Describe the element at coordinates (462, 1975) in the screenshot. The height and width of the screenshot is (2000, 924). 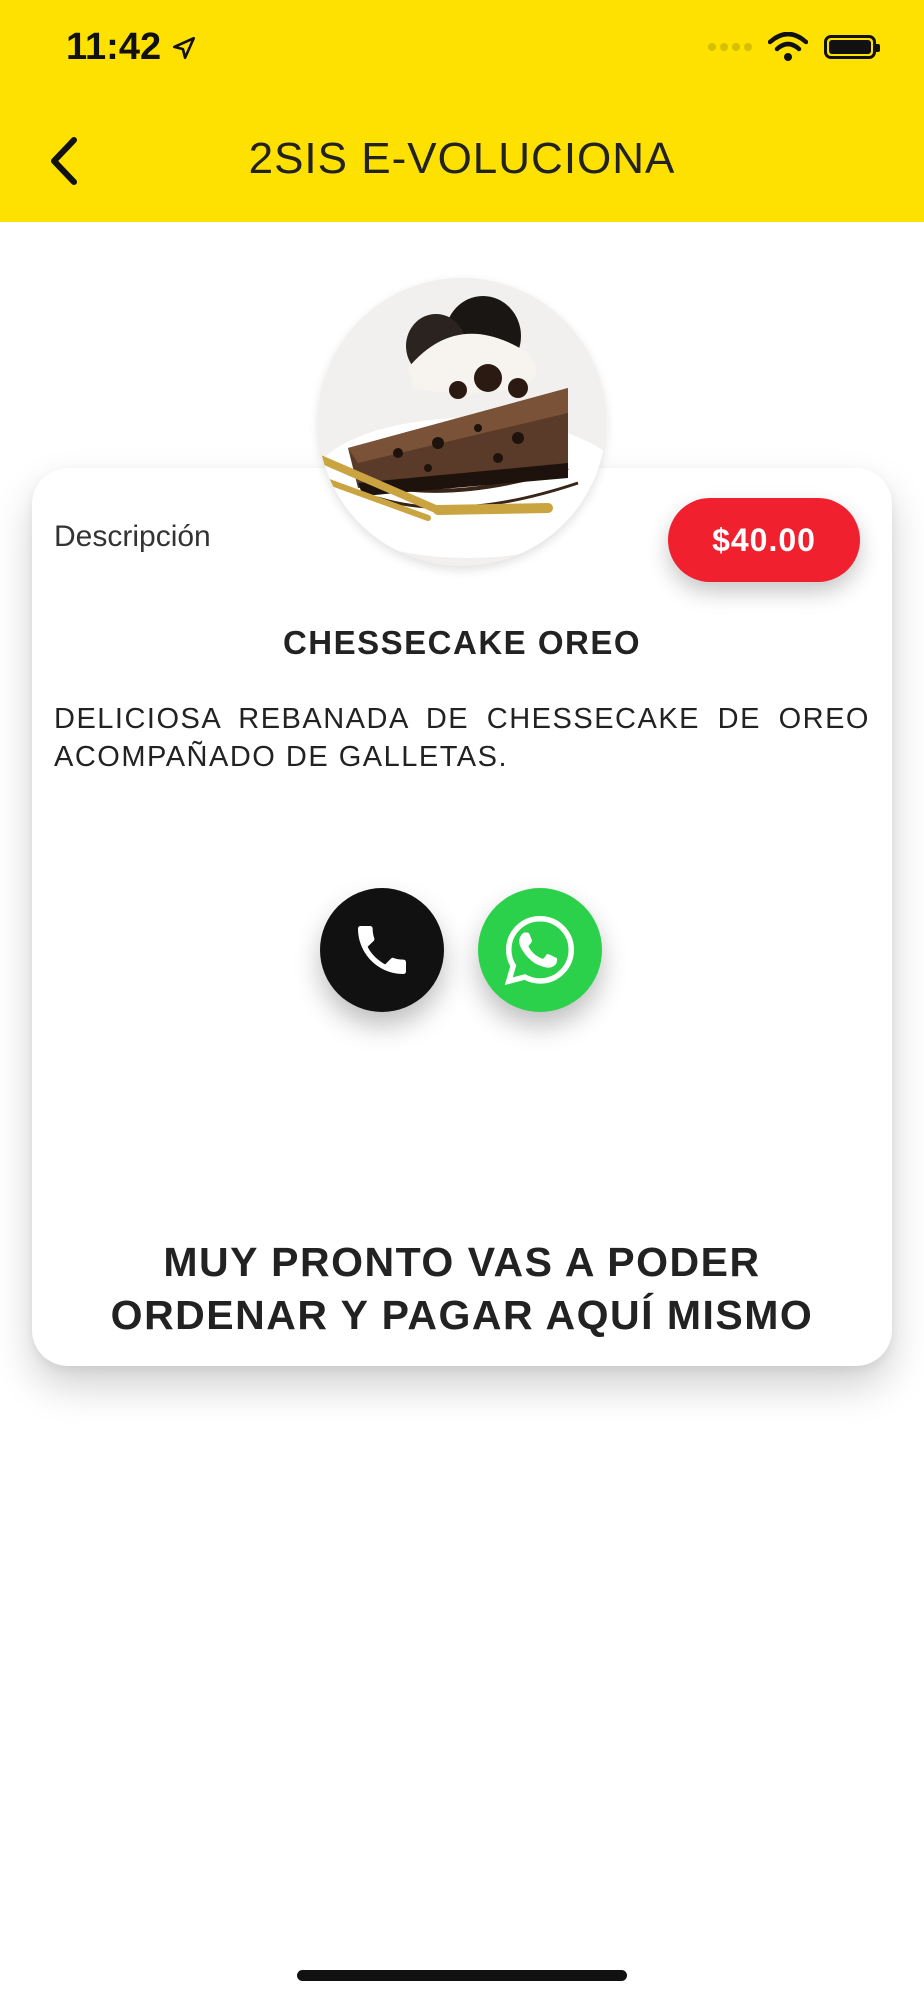
I see `home-indicator` at that location.